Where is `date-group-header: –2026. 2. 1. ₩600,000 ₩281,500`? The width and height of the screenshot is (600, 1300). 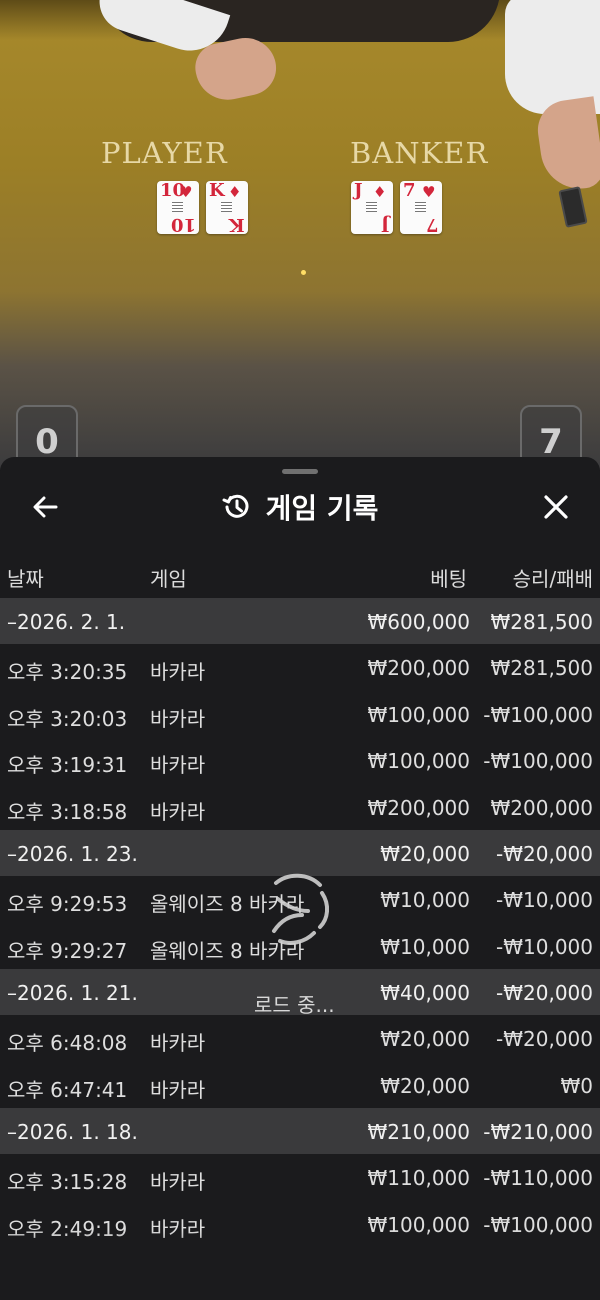
date-group-header: –2026. 2. 1. ₩600,000 ₩281,500 is located at coordinates (300, 621).